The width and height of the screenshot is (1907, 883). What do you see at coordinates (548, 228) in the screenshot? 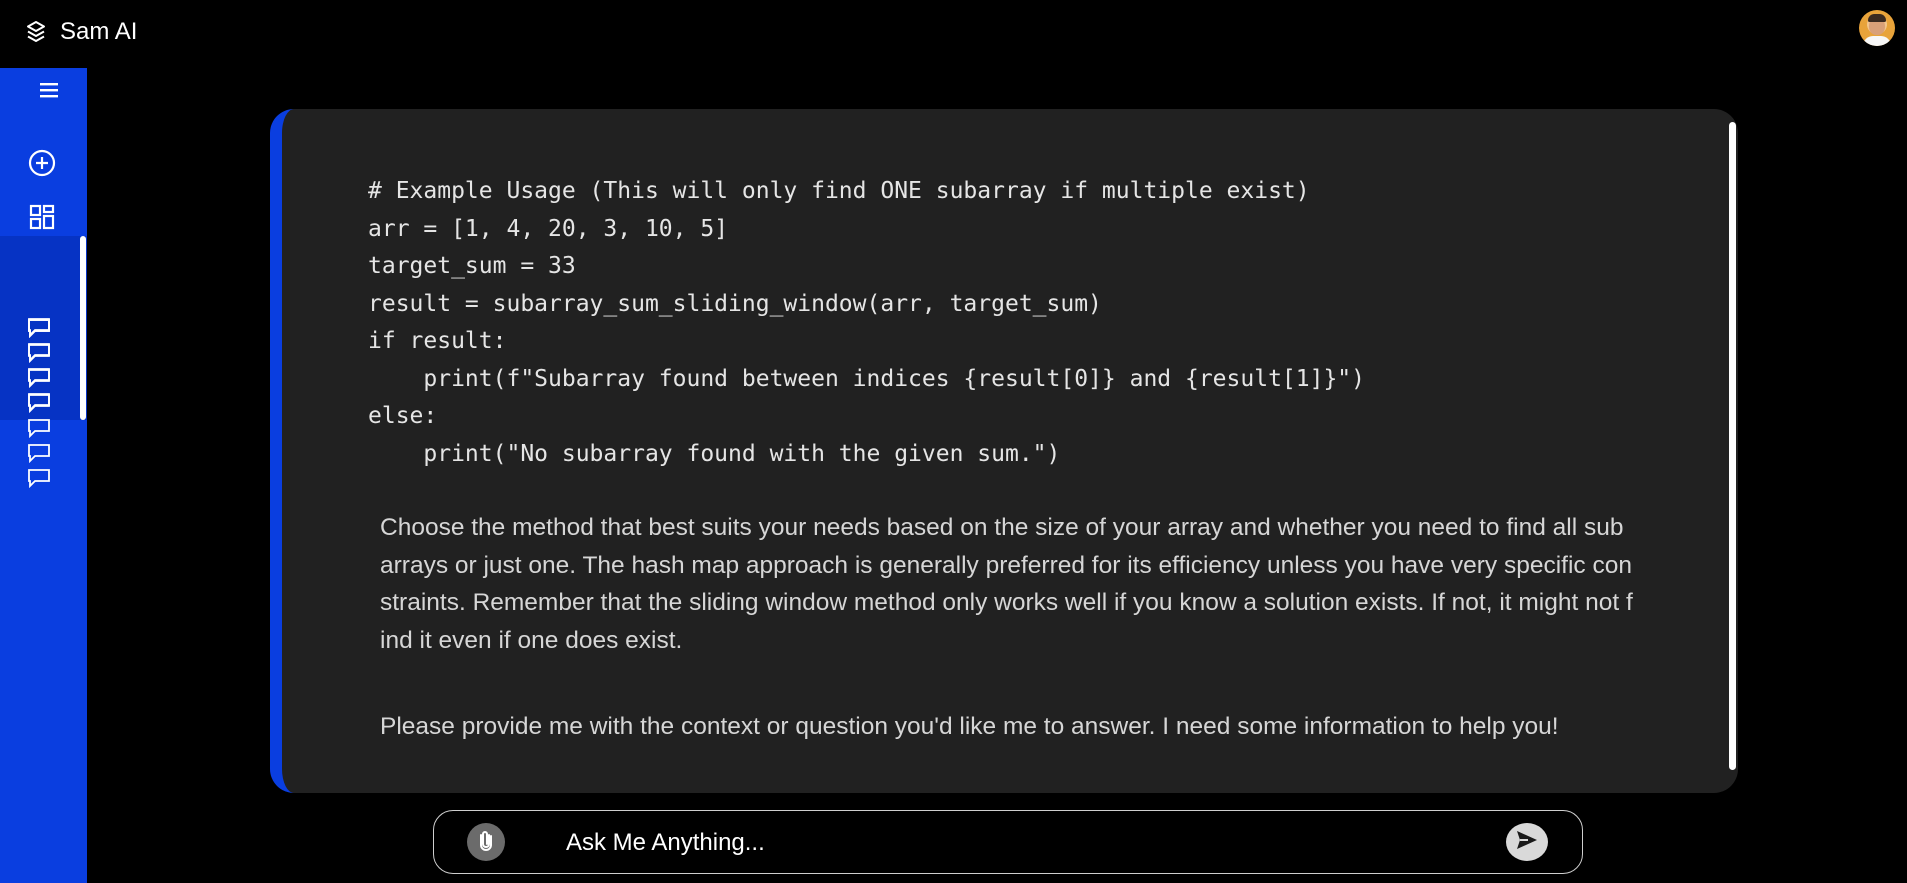
I see `code-line: arr = [1, 4, 20, 3, 10, 5]` at bounding box center [548, 228].